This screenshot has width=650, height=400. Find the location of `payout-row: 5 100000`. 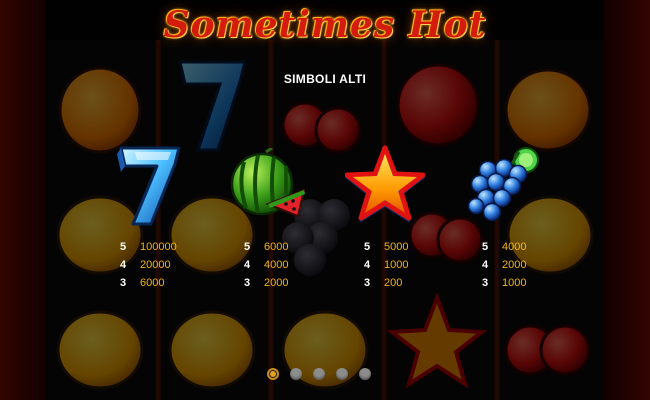

payout-row: 5 100000 is located at coordinates (148, 247).